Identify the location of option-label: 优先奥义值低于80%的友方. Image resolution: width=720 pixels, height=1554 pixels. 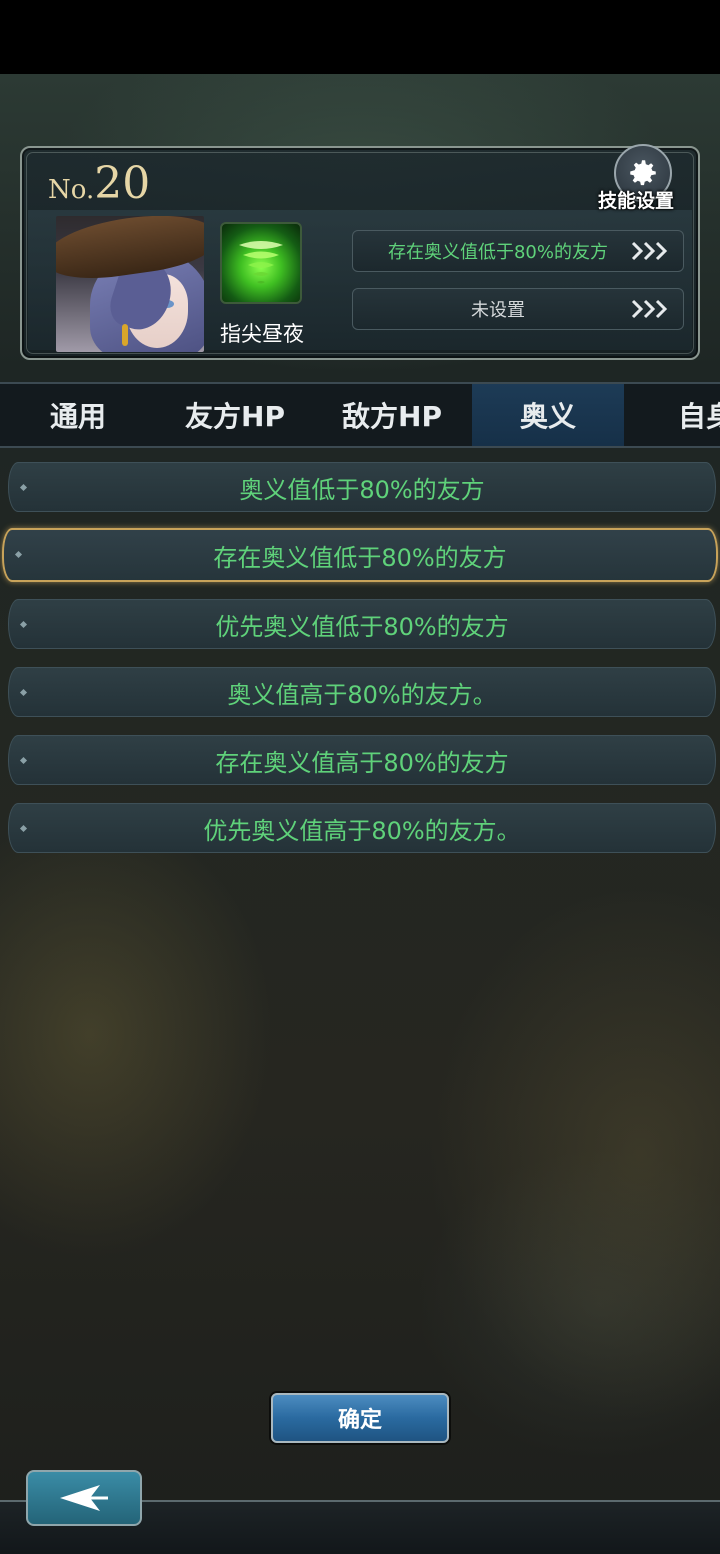
(362, 626).